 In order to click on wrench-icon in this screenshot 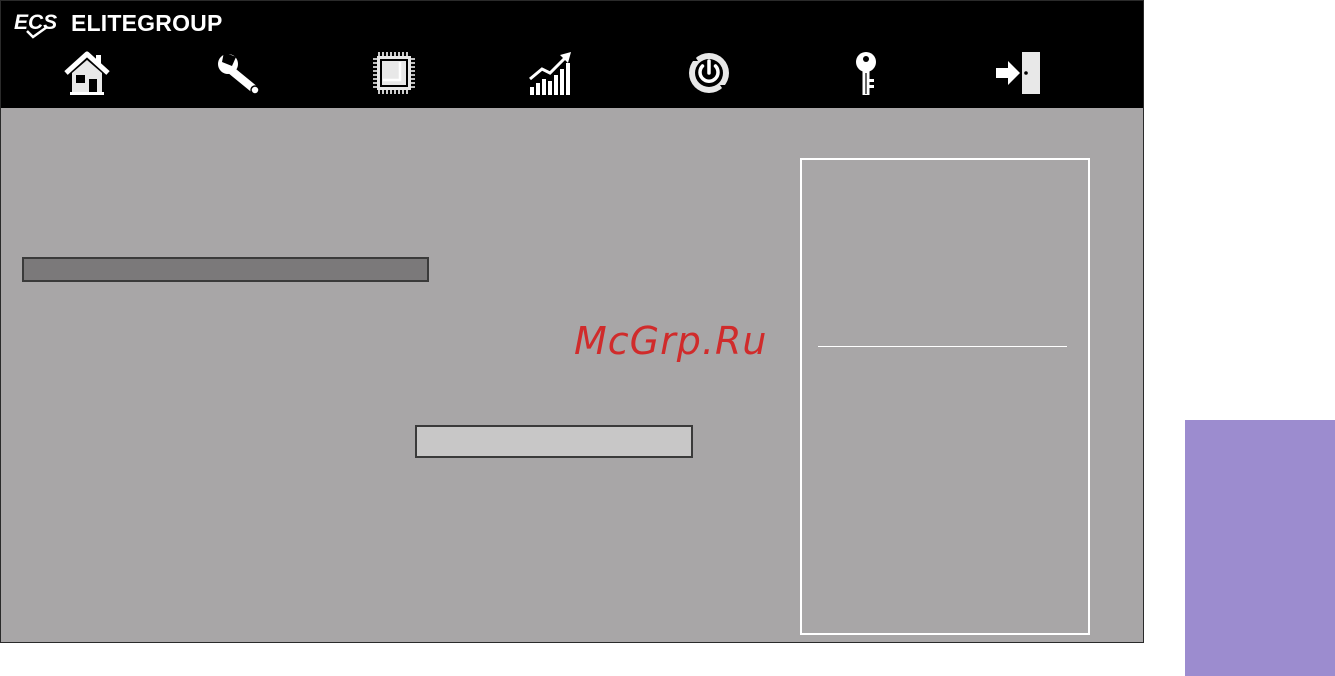, I will do `click(239, 73)`.